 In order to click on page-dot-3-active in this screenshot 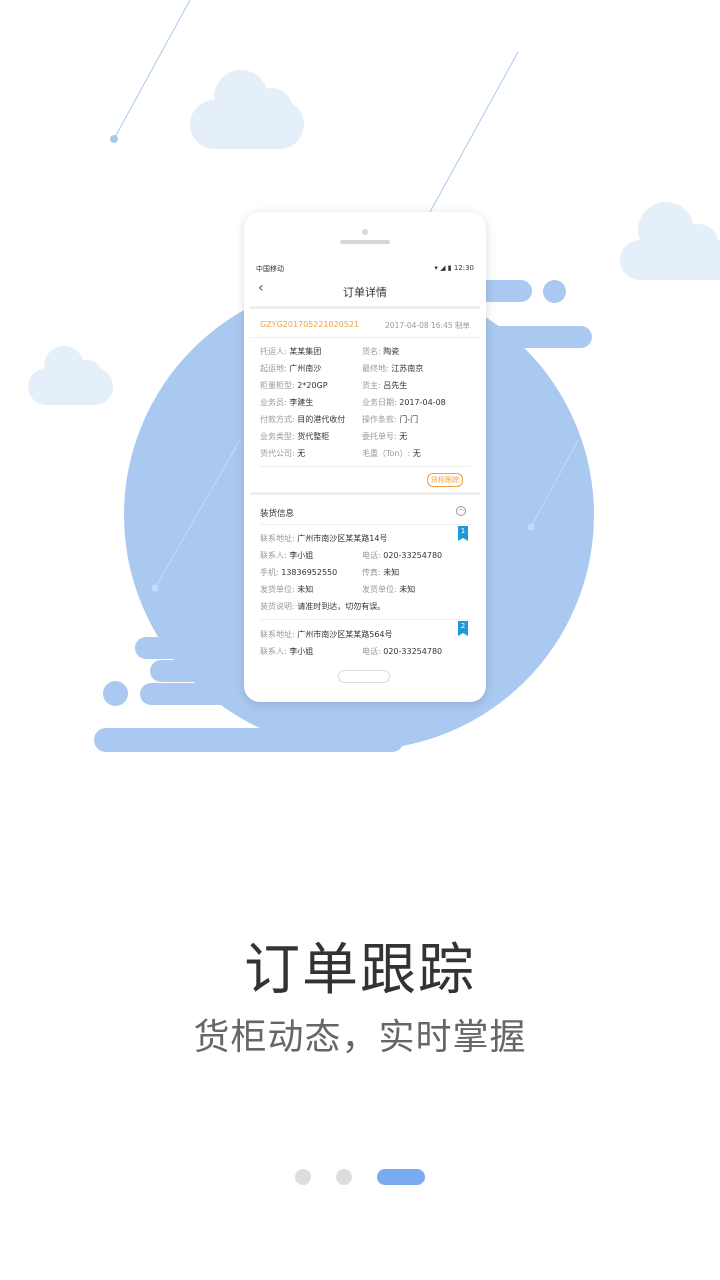, I will do `click(401, 1177)`.